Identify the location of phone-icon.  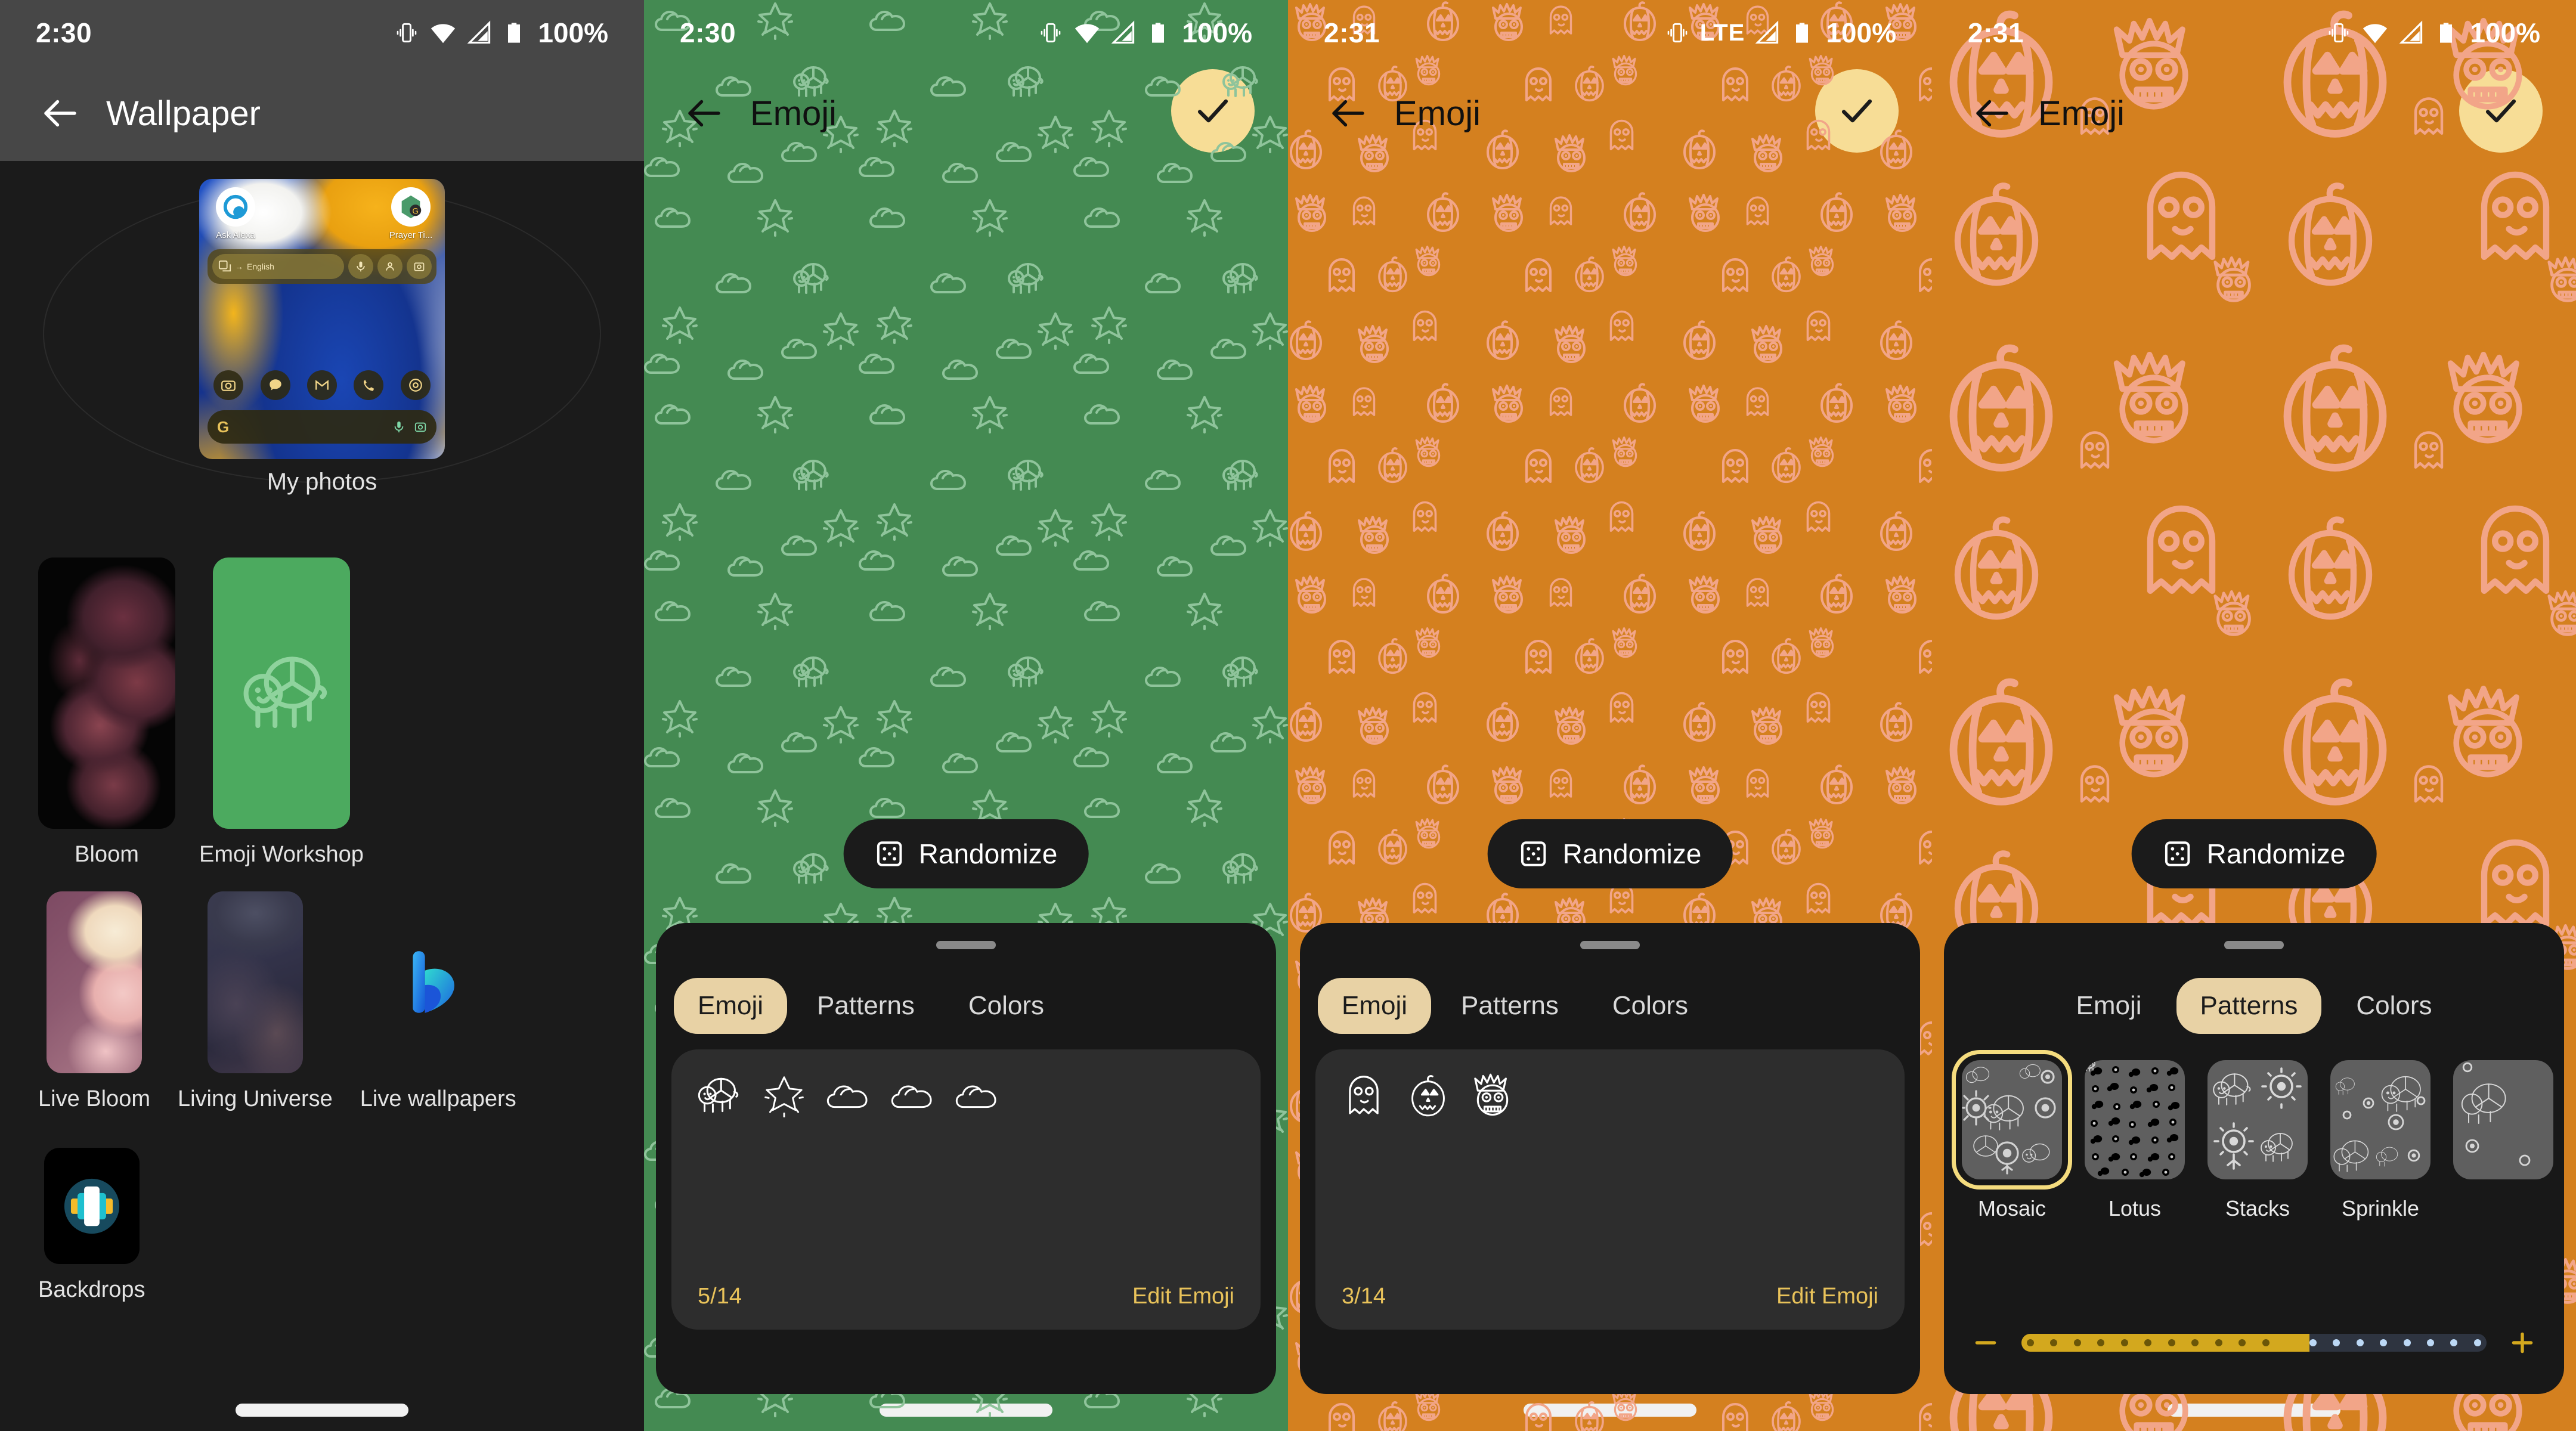
(369, 385).